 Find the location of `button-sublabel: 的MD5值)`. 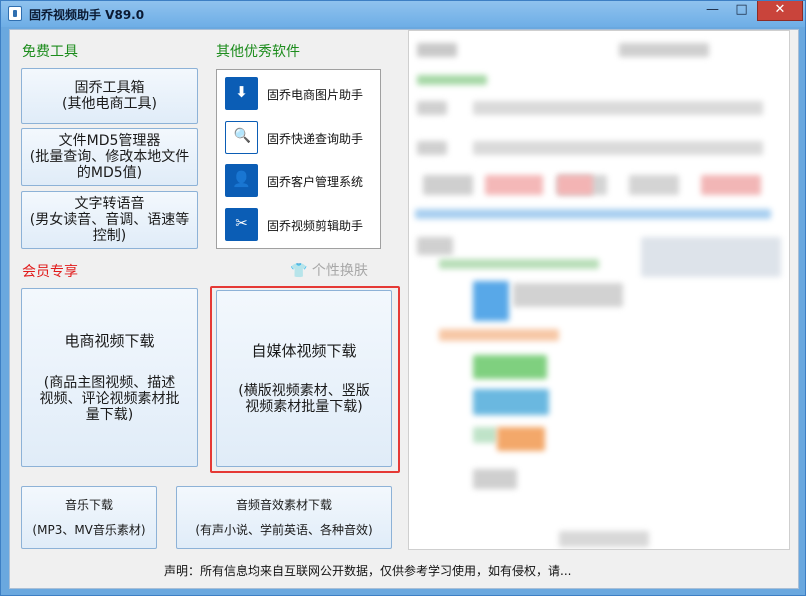

button-sublabel: 的MD5值) is located at coordinates (109, 173).